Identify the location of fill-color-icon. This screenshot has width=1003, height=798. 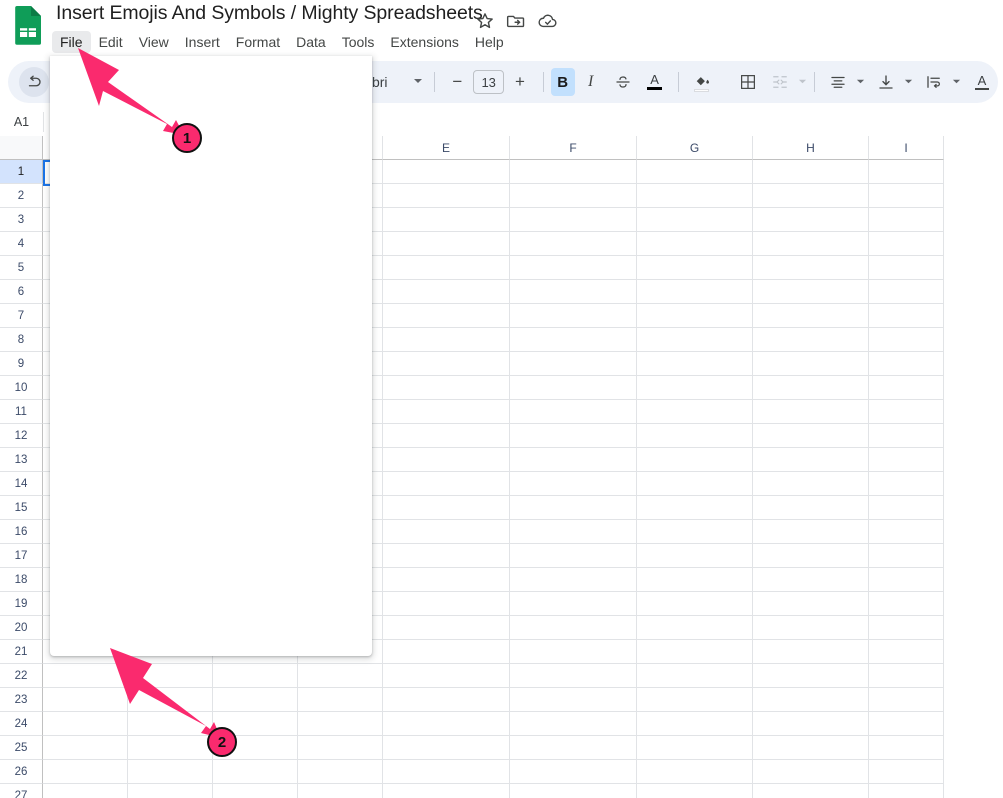
(701, 82).